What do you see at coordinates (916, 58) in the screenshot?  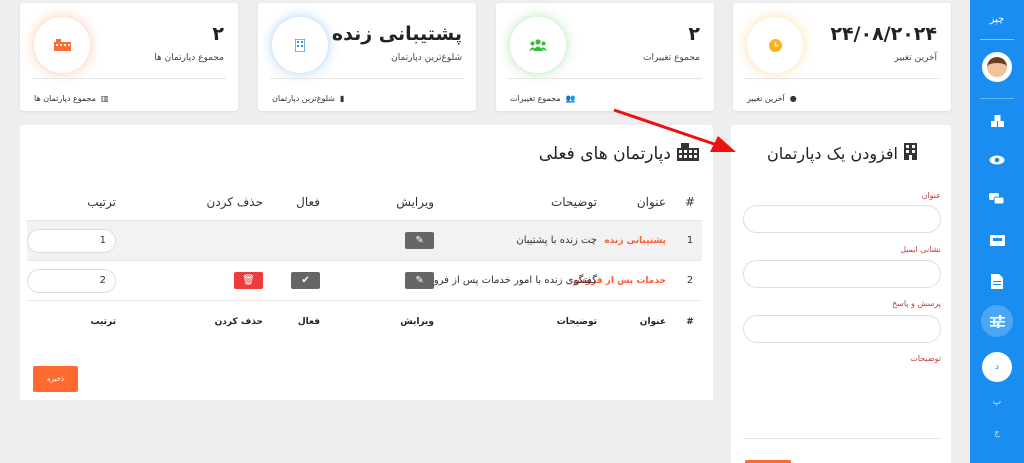 I see `stat-label: آخرین تغییر` at bounding box center [916, 58].